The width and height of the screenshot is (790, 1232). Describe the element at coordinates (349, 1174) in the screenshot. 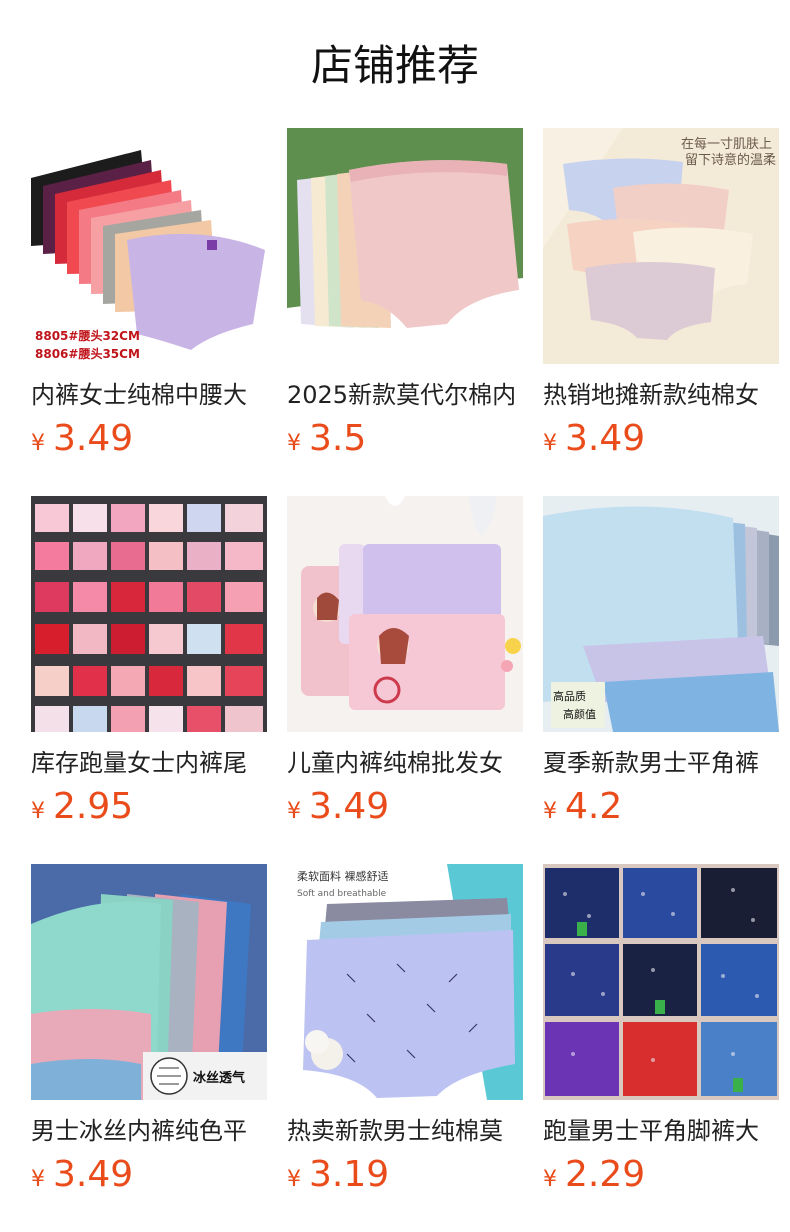

I see `price-value: 3.19` at that location.